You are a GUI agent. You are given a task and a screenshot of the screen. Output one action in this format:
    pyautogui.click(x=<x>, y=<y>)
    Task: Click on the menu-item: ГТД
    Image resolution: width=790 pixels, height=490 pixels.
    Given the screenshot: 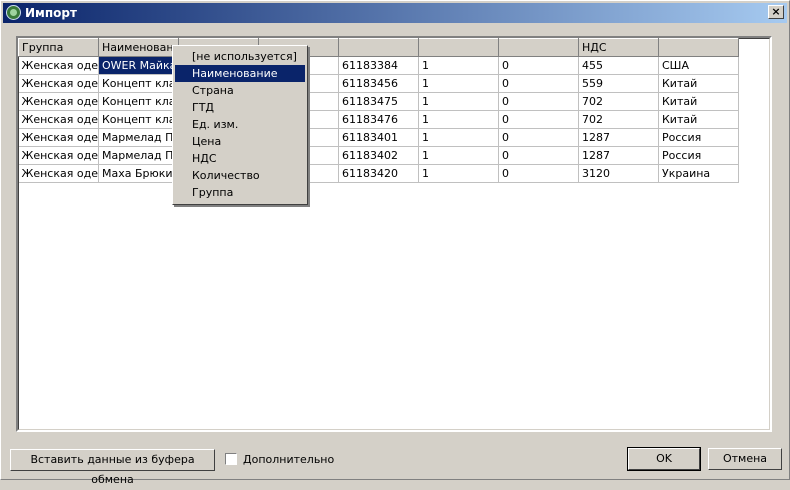 What is the action you would take?
    pyautogui.click(x=240, y=107)
    